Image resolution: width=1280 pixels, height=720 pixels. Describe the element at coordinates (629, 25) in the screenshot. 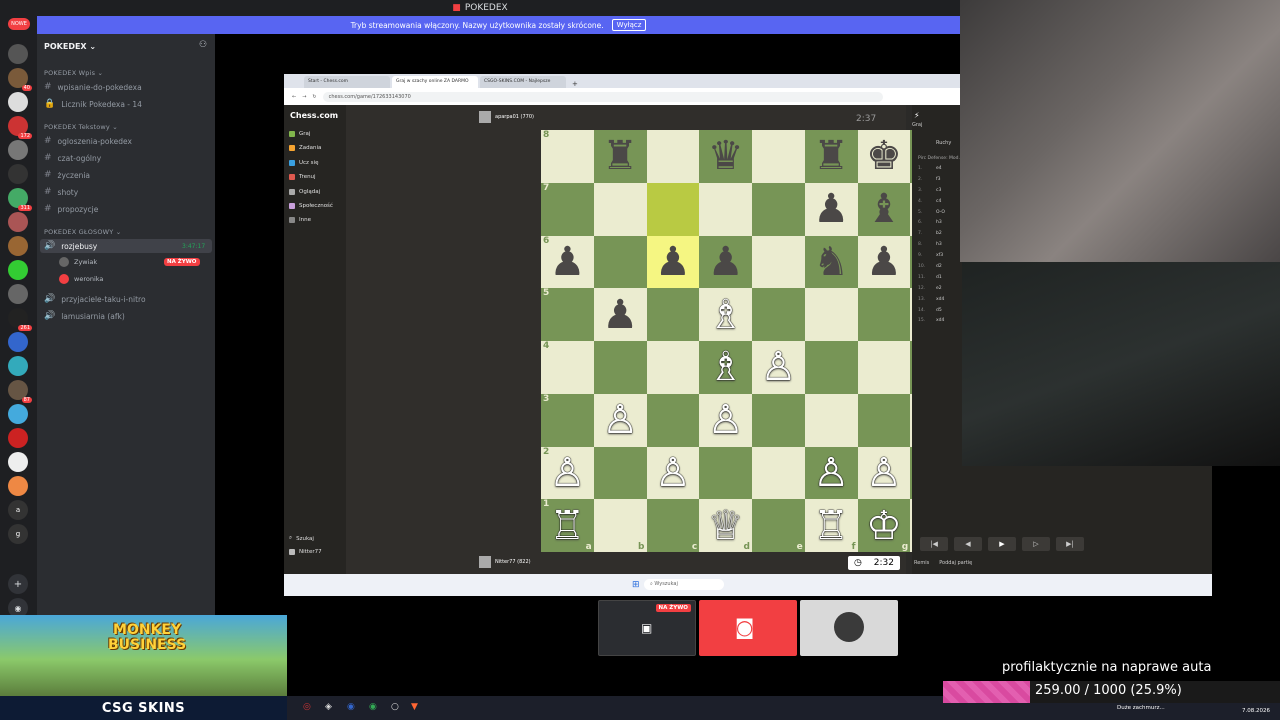

I see `disable-streamer-mode-button: Wyłącz` at that location.